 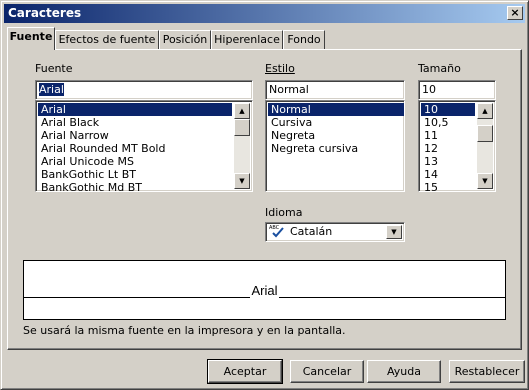 What do you see at coordinates (144, 90) in the screenshot?
I see `font-name-input: Arial` at bounding box center [144, 90].